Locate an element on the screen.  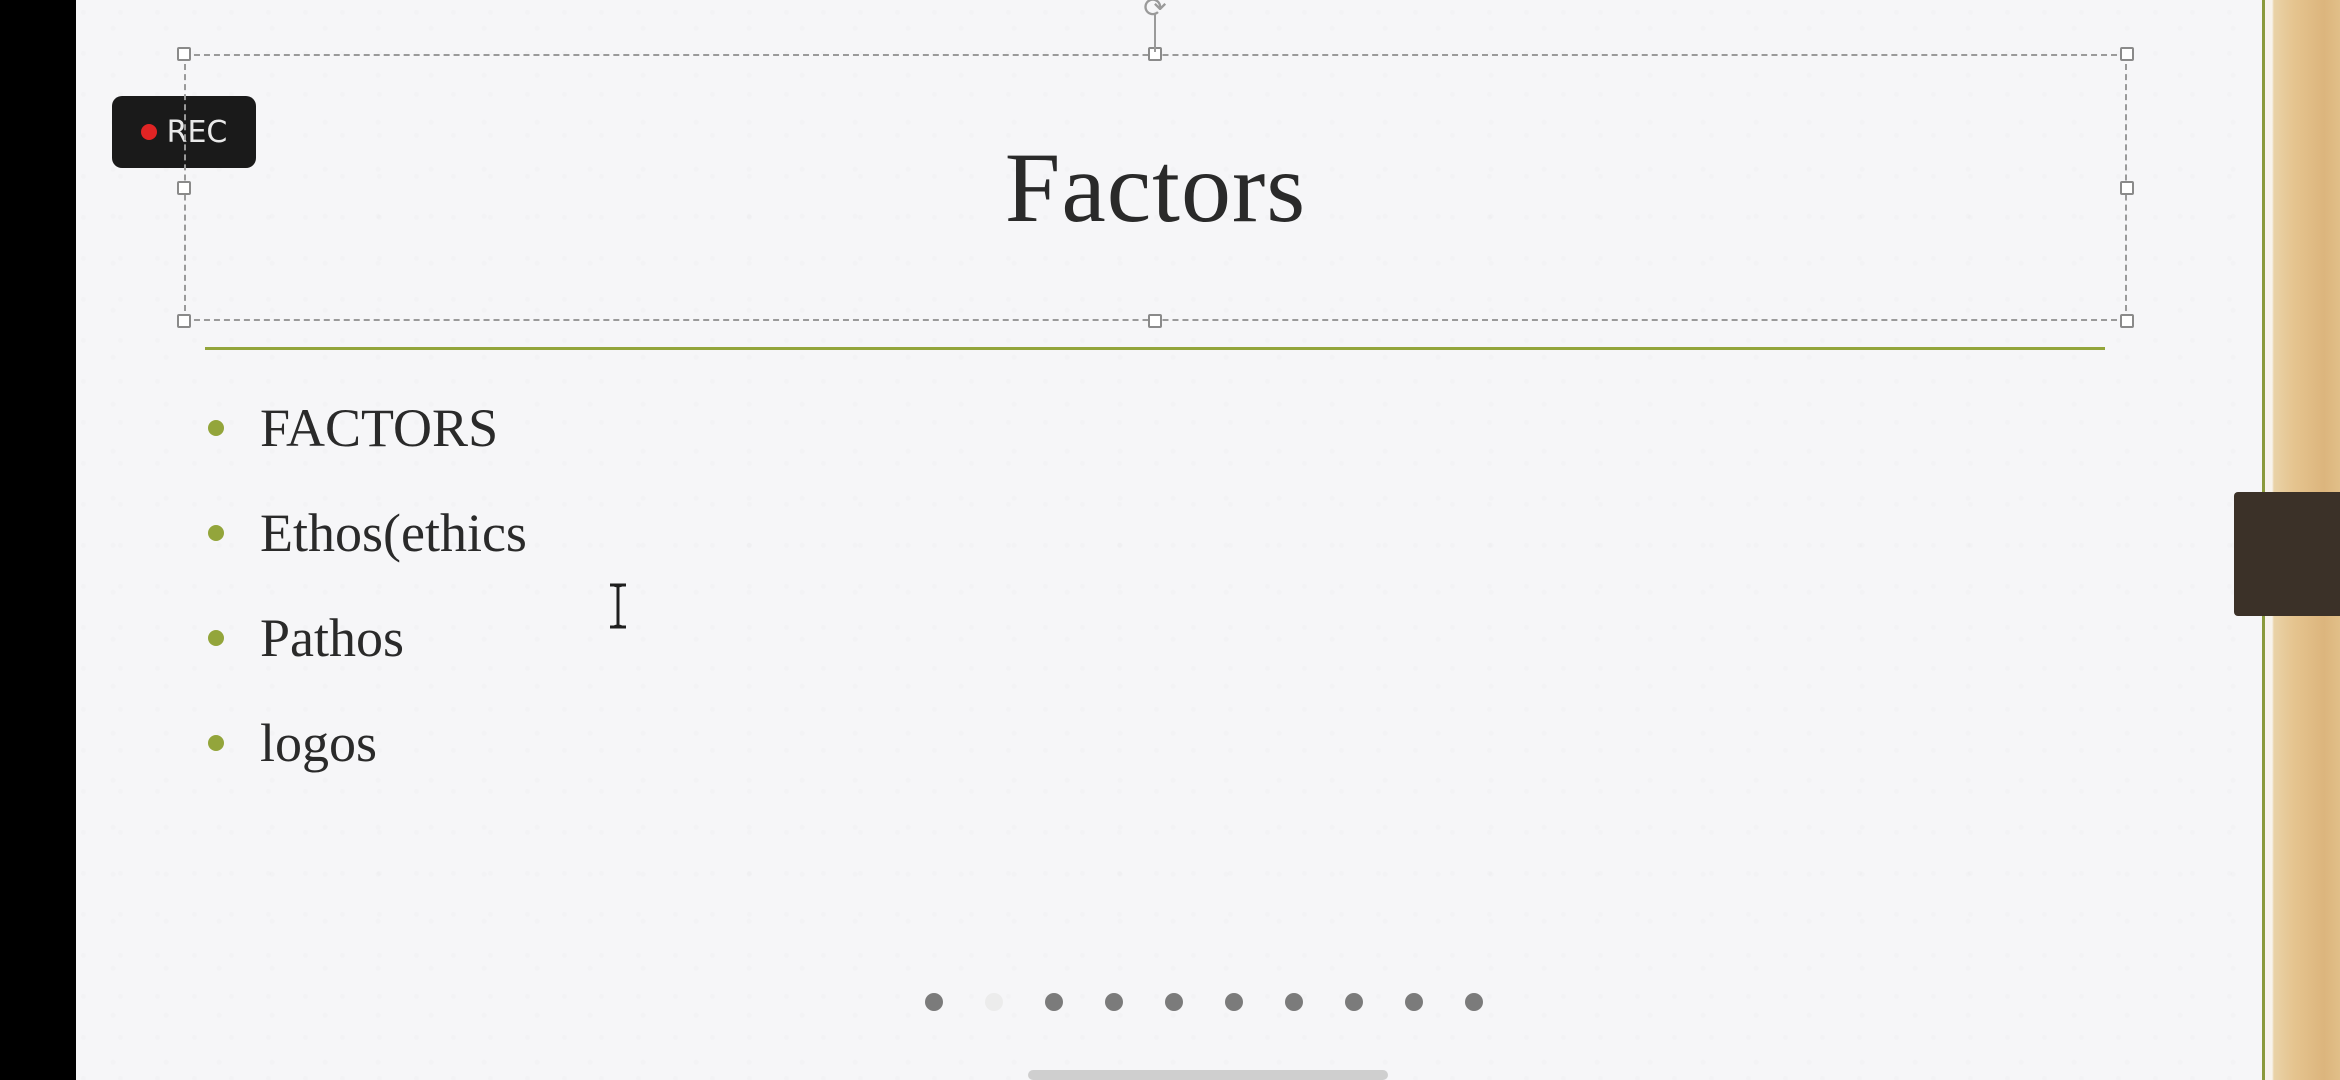
title-divider-line is located at coordinates (1155, 348).